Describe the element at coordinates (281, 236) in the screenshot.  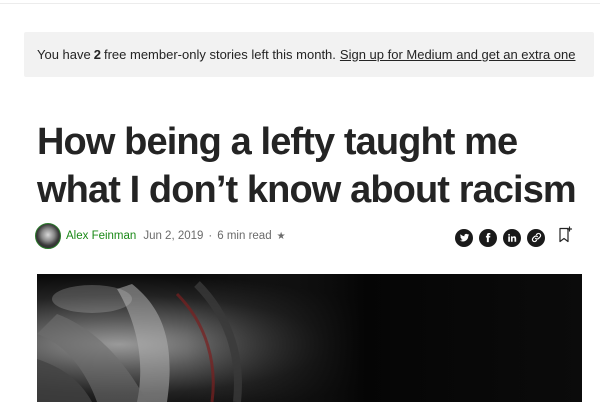
I see `member-star-icon: ★` at that location.